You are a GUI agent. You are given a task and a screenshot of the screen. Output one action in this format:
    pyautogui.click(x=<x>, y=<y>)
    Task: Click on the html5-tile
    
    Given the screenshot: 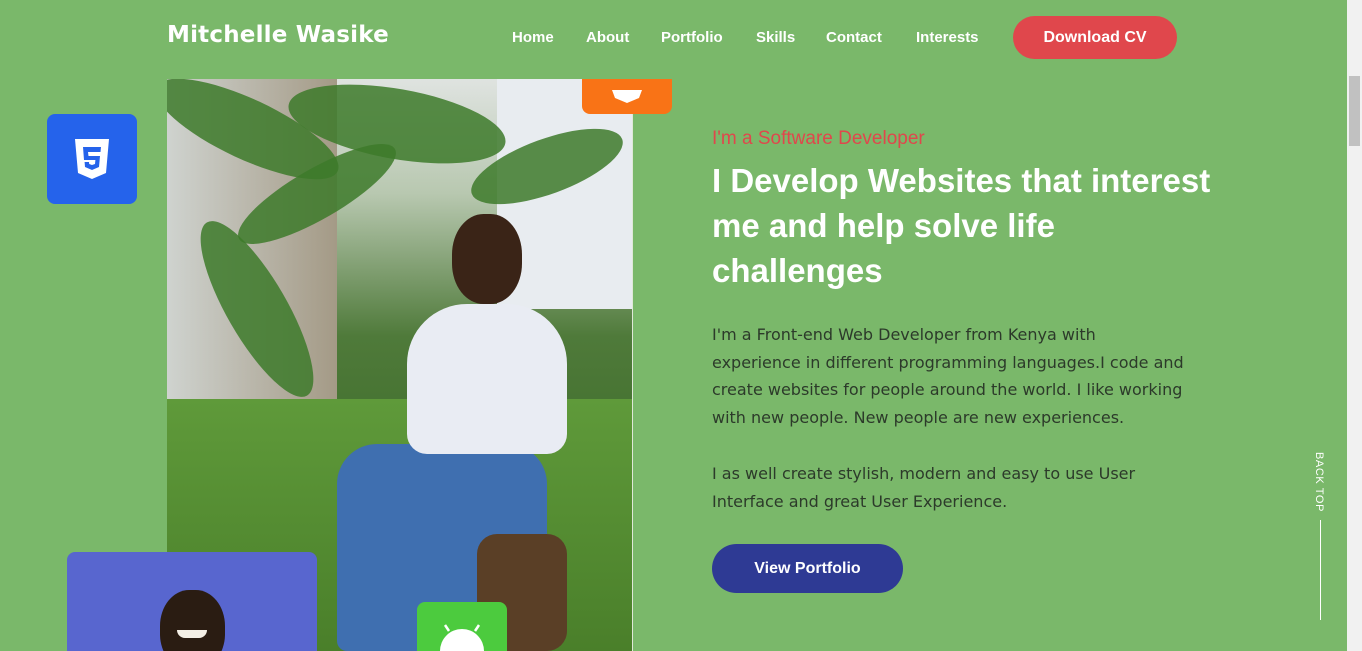 What is the action you would take?
    pyautogui.click(x=627, y=96)
    